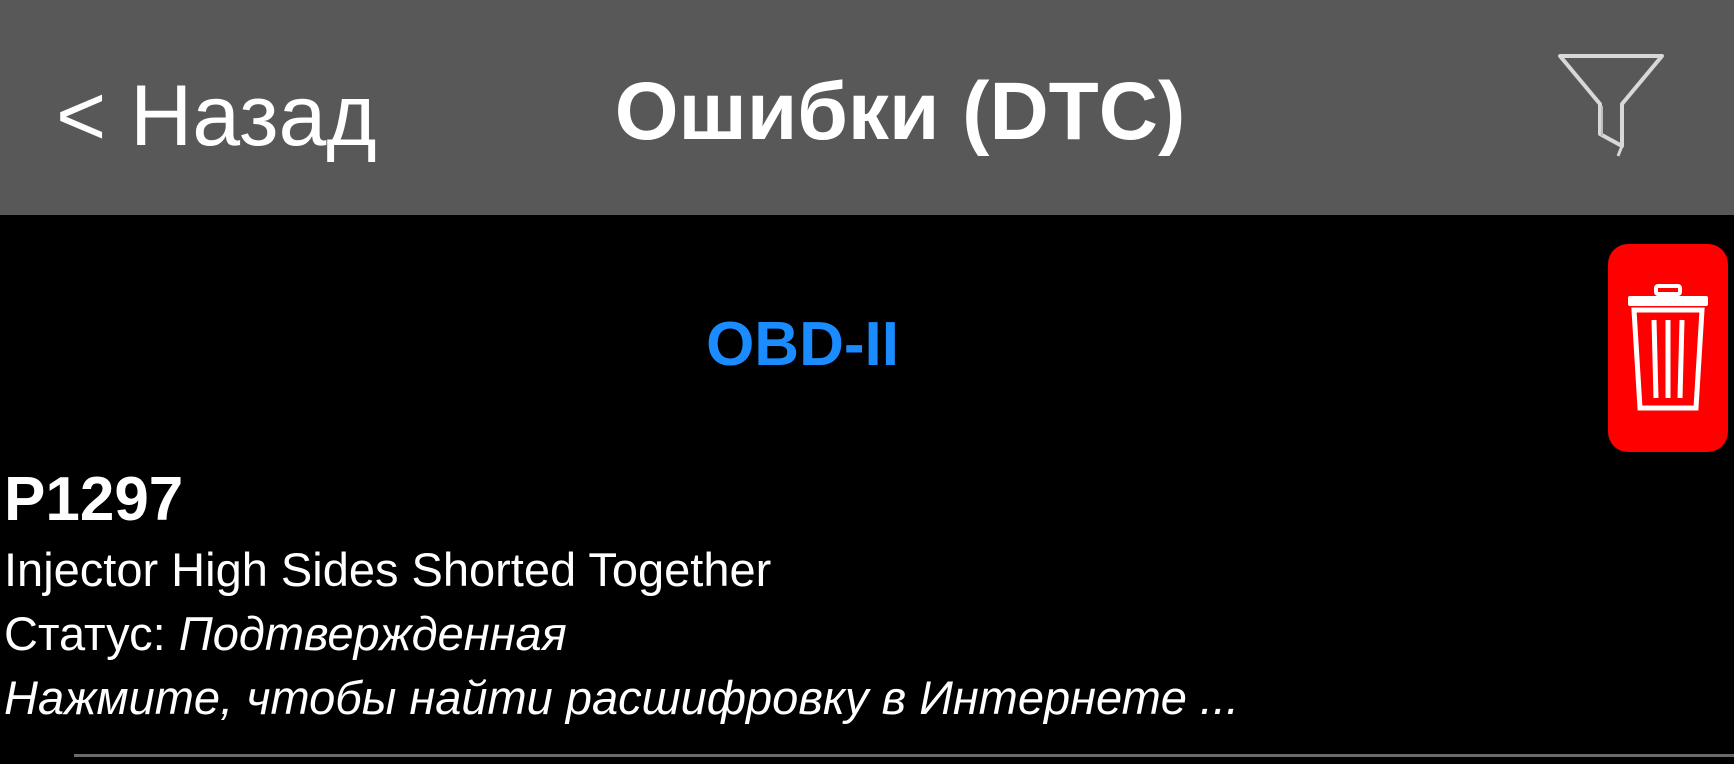 This screenshot has height=764, width=1734. What do you see at coordinates (388, 569) in the screenshot?
I see `dtc-description: Injector High Sides Shorted Together` at bounding box center [388, 569].